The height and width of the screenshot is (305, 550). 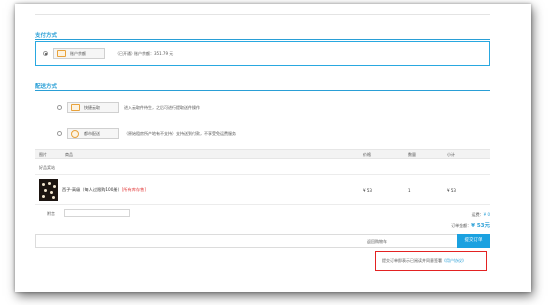 What do you see at coordinates (367, 154) in the screenshot?
I see `col-price: 价格` at bounding box center [367, 154].